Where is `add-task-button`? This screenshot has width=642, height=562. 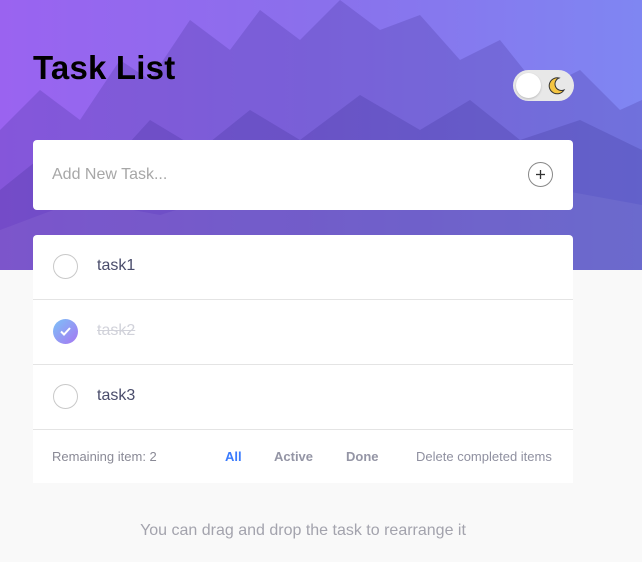
add-task-button is located at coordinates (540, 174).